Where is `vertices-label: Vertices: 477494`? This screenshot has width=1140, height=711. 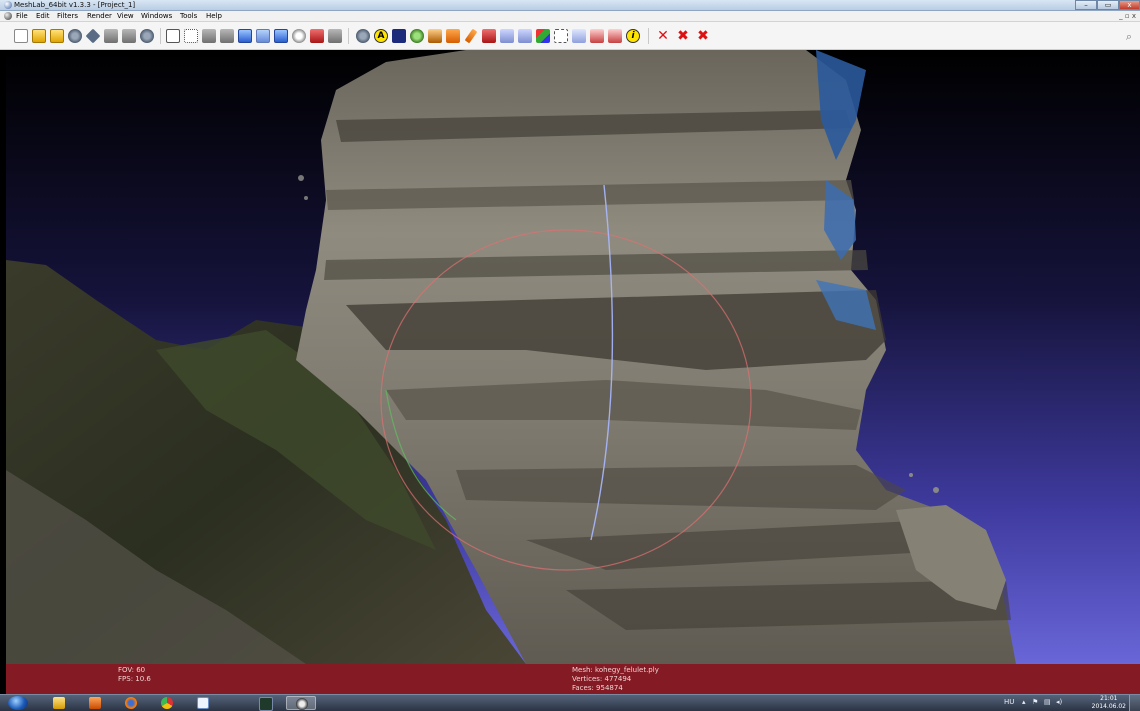
vertices-label: Vertices: 477494 is located at coordinates (602, 679).